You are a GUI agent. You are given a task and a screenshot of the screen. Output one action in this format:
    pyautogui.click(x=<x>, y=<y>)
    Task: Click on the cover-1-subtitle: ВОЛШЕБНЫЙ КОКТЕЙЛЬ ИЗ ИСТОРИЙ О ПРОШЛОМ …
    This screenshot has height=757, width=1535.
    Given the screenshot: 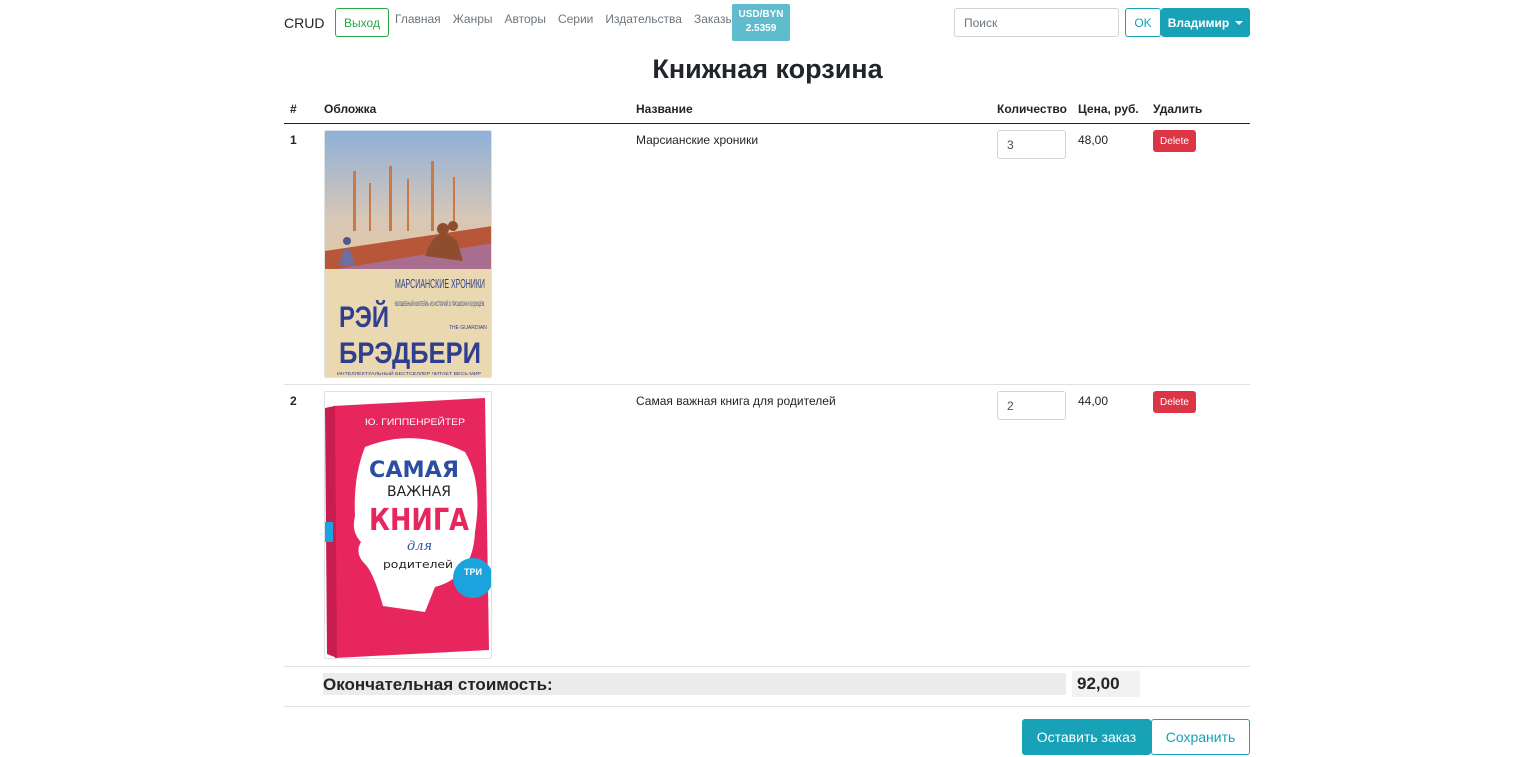 What is the action you would take?
    pyautogui.click(x=440, y=303)
    